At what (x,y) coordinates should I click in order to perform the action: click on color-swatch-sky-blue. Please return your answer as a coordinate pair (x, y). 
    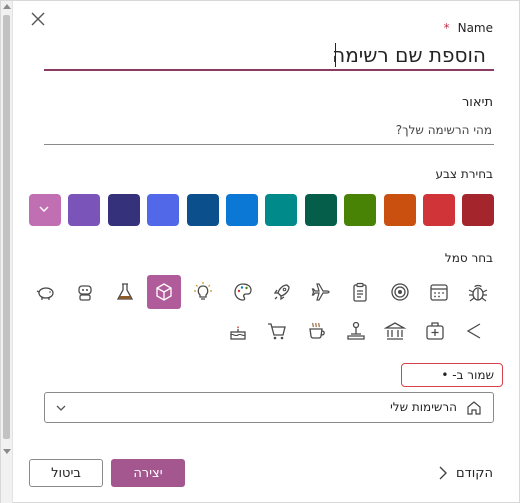
    Looking at the image, I should click on (242, 210).